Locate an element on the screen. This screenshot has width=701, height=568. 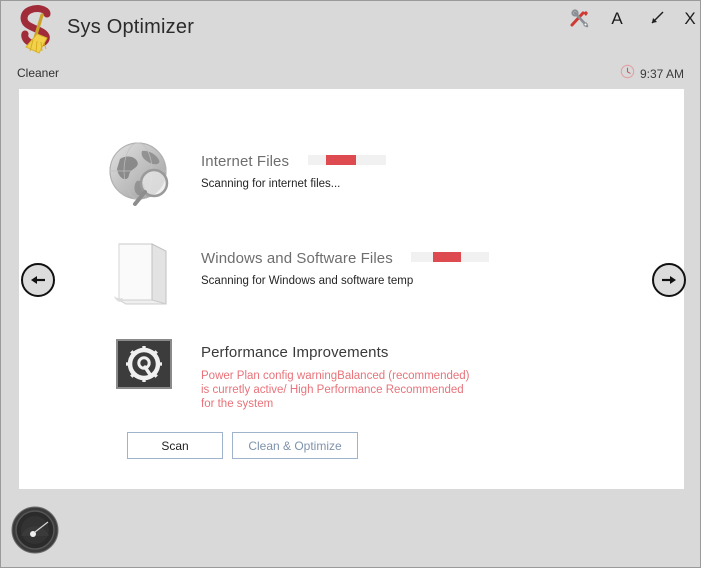
globe-search-icon is located at coordinates (141, 174).